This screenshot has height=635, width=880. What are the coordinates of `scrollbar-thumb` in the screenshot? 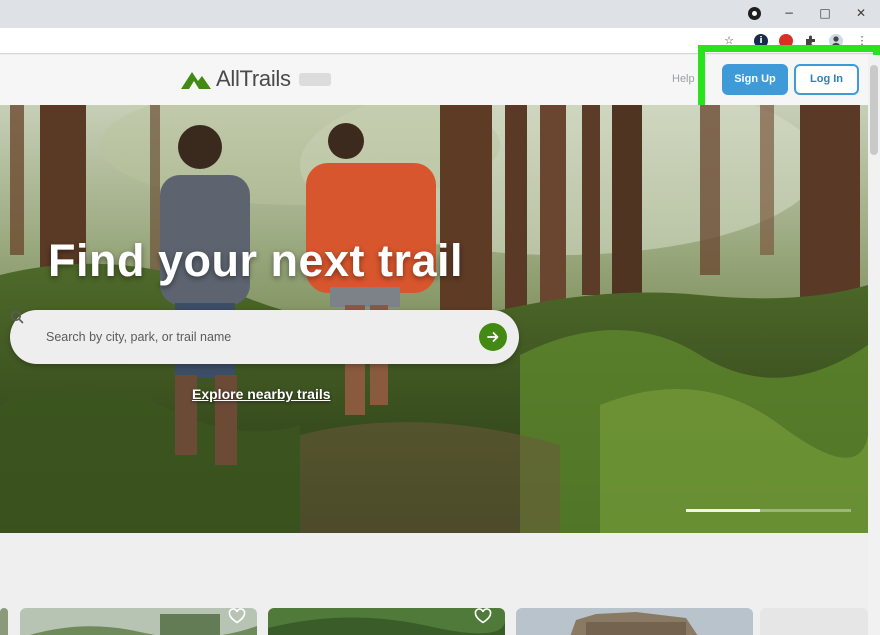 It's located at (874, 110).